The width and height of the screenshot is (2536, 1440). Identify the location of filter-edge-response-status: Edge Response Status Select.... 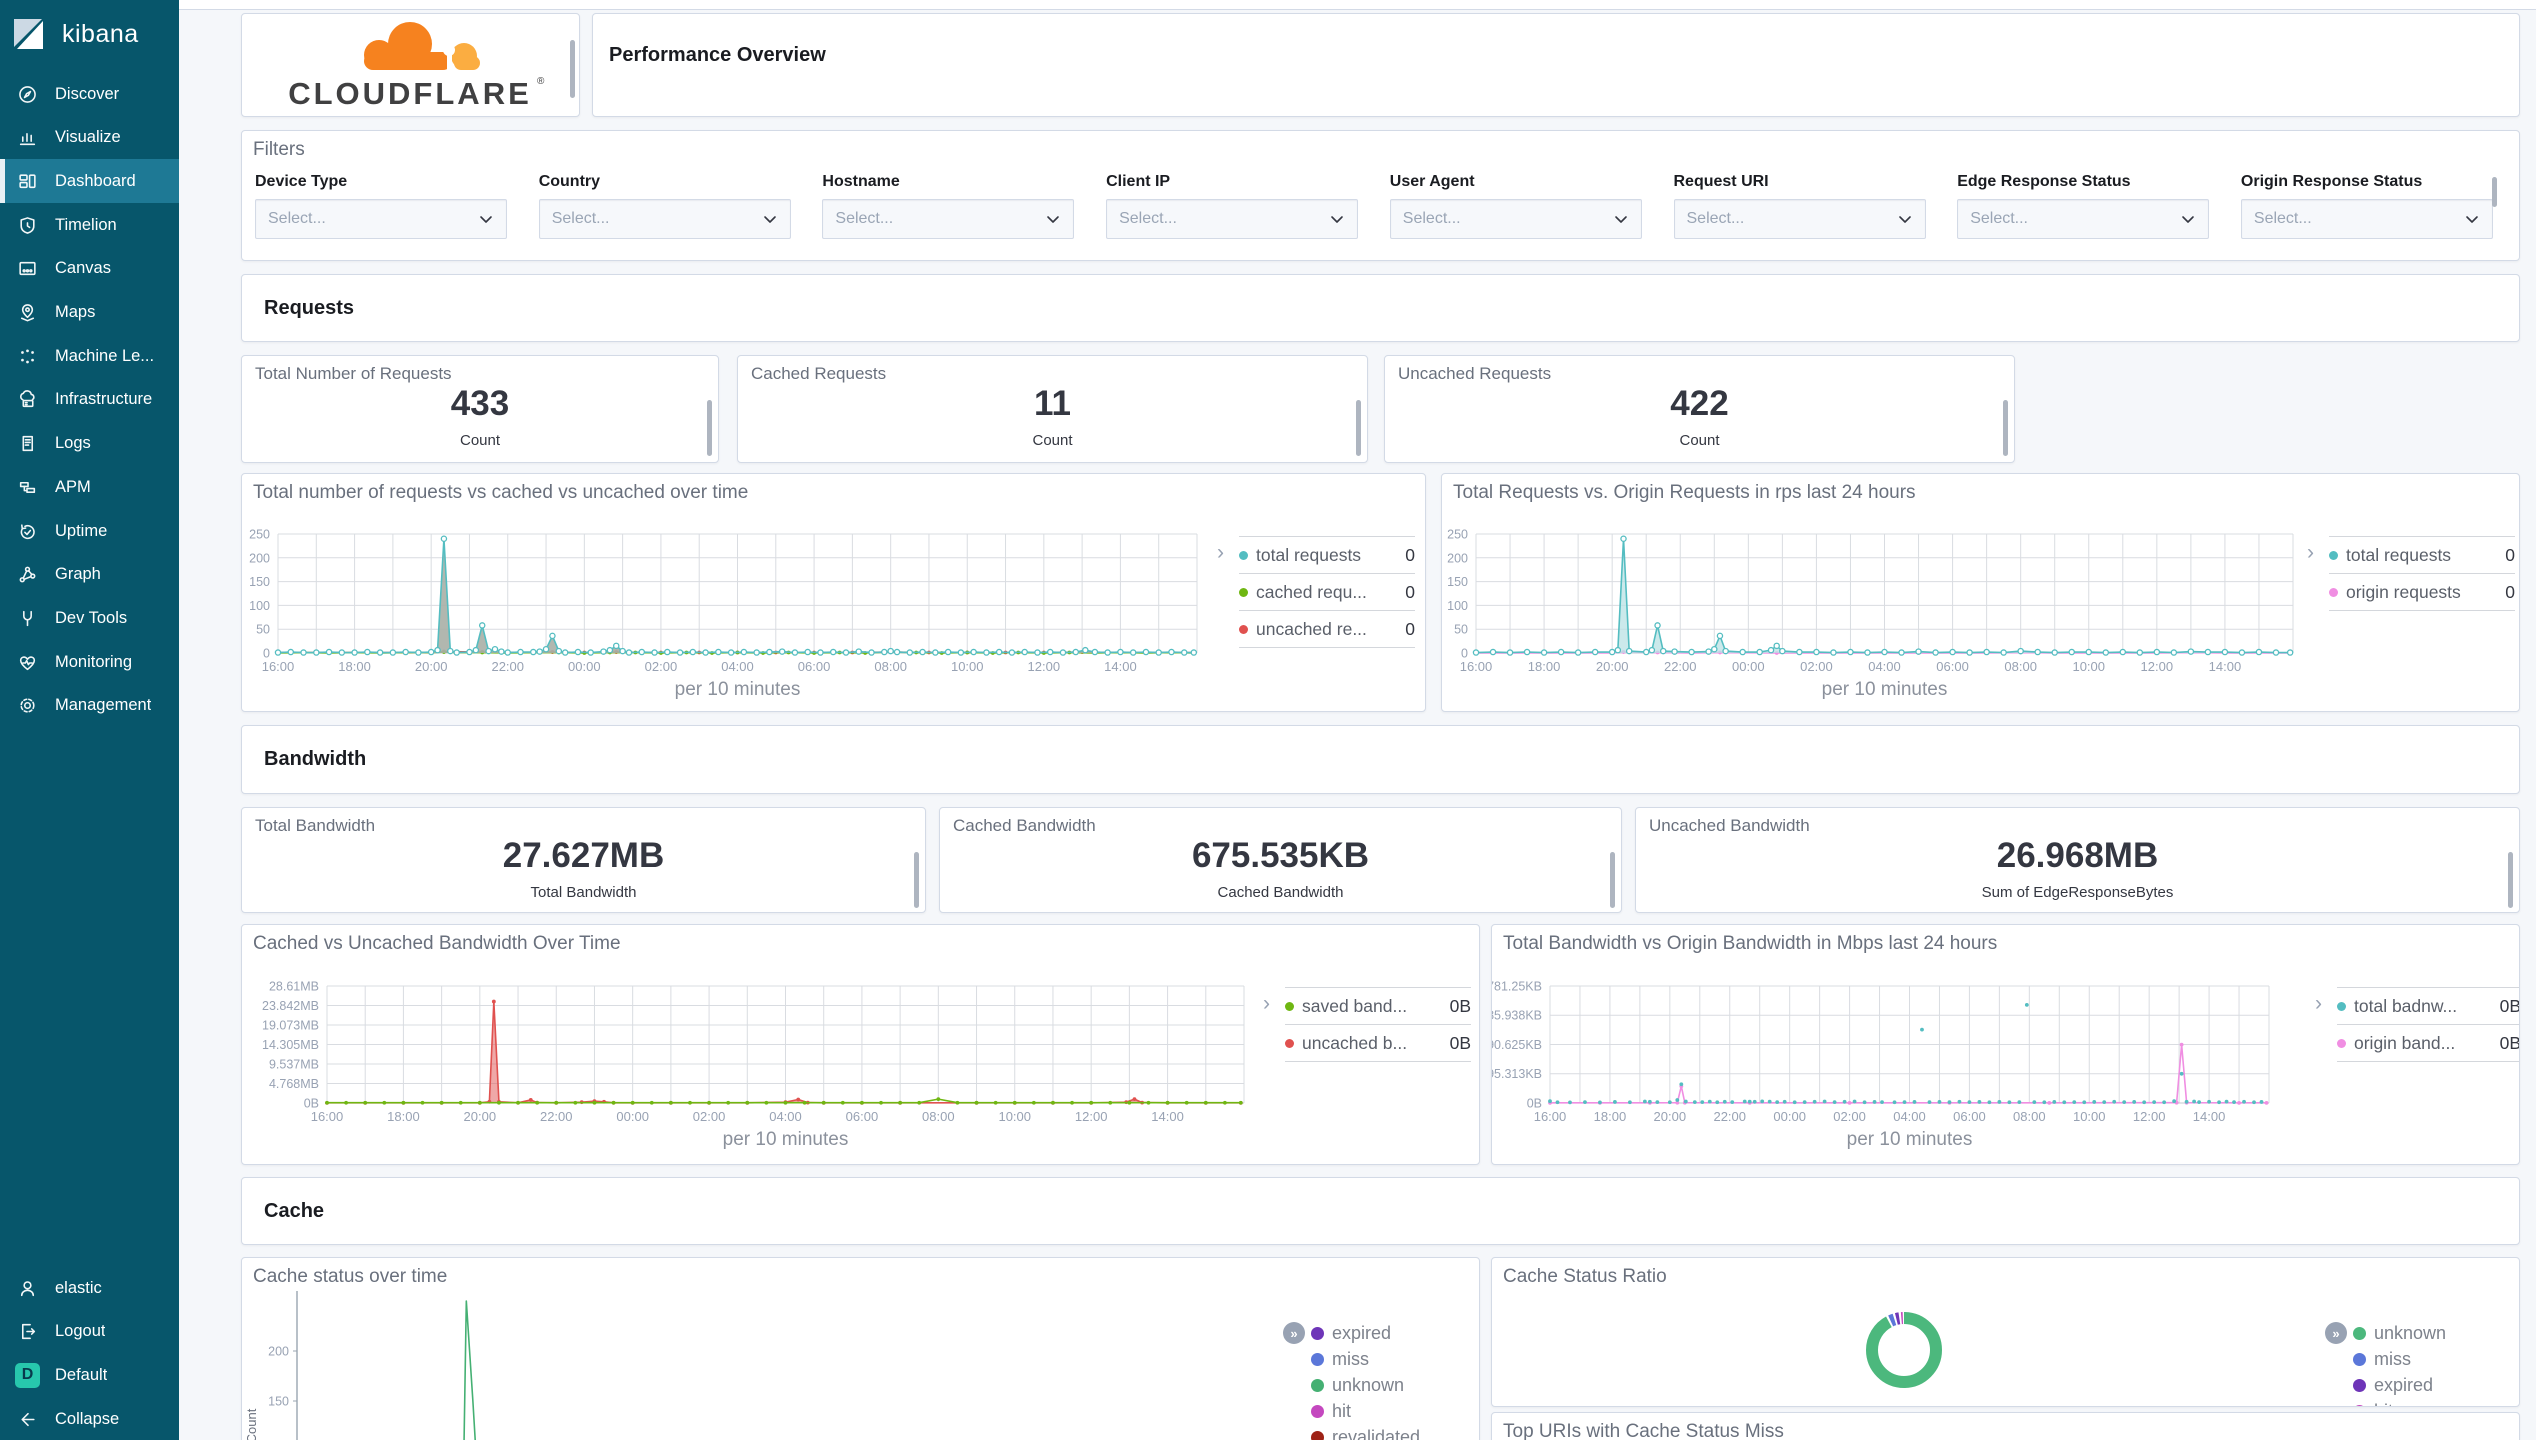
(2083, 206).